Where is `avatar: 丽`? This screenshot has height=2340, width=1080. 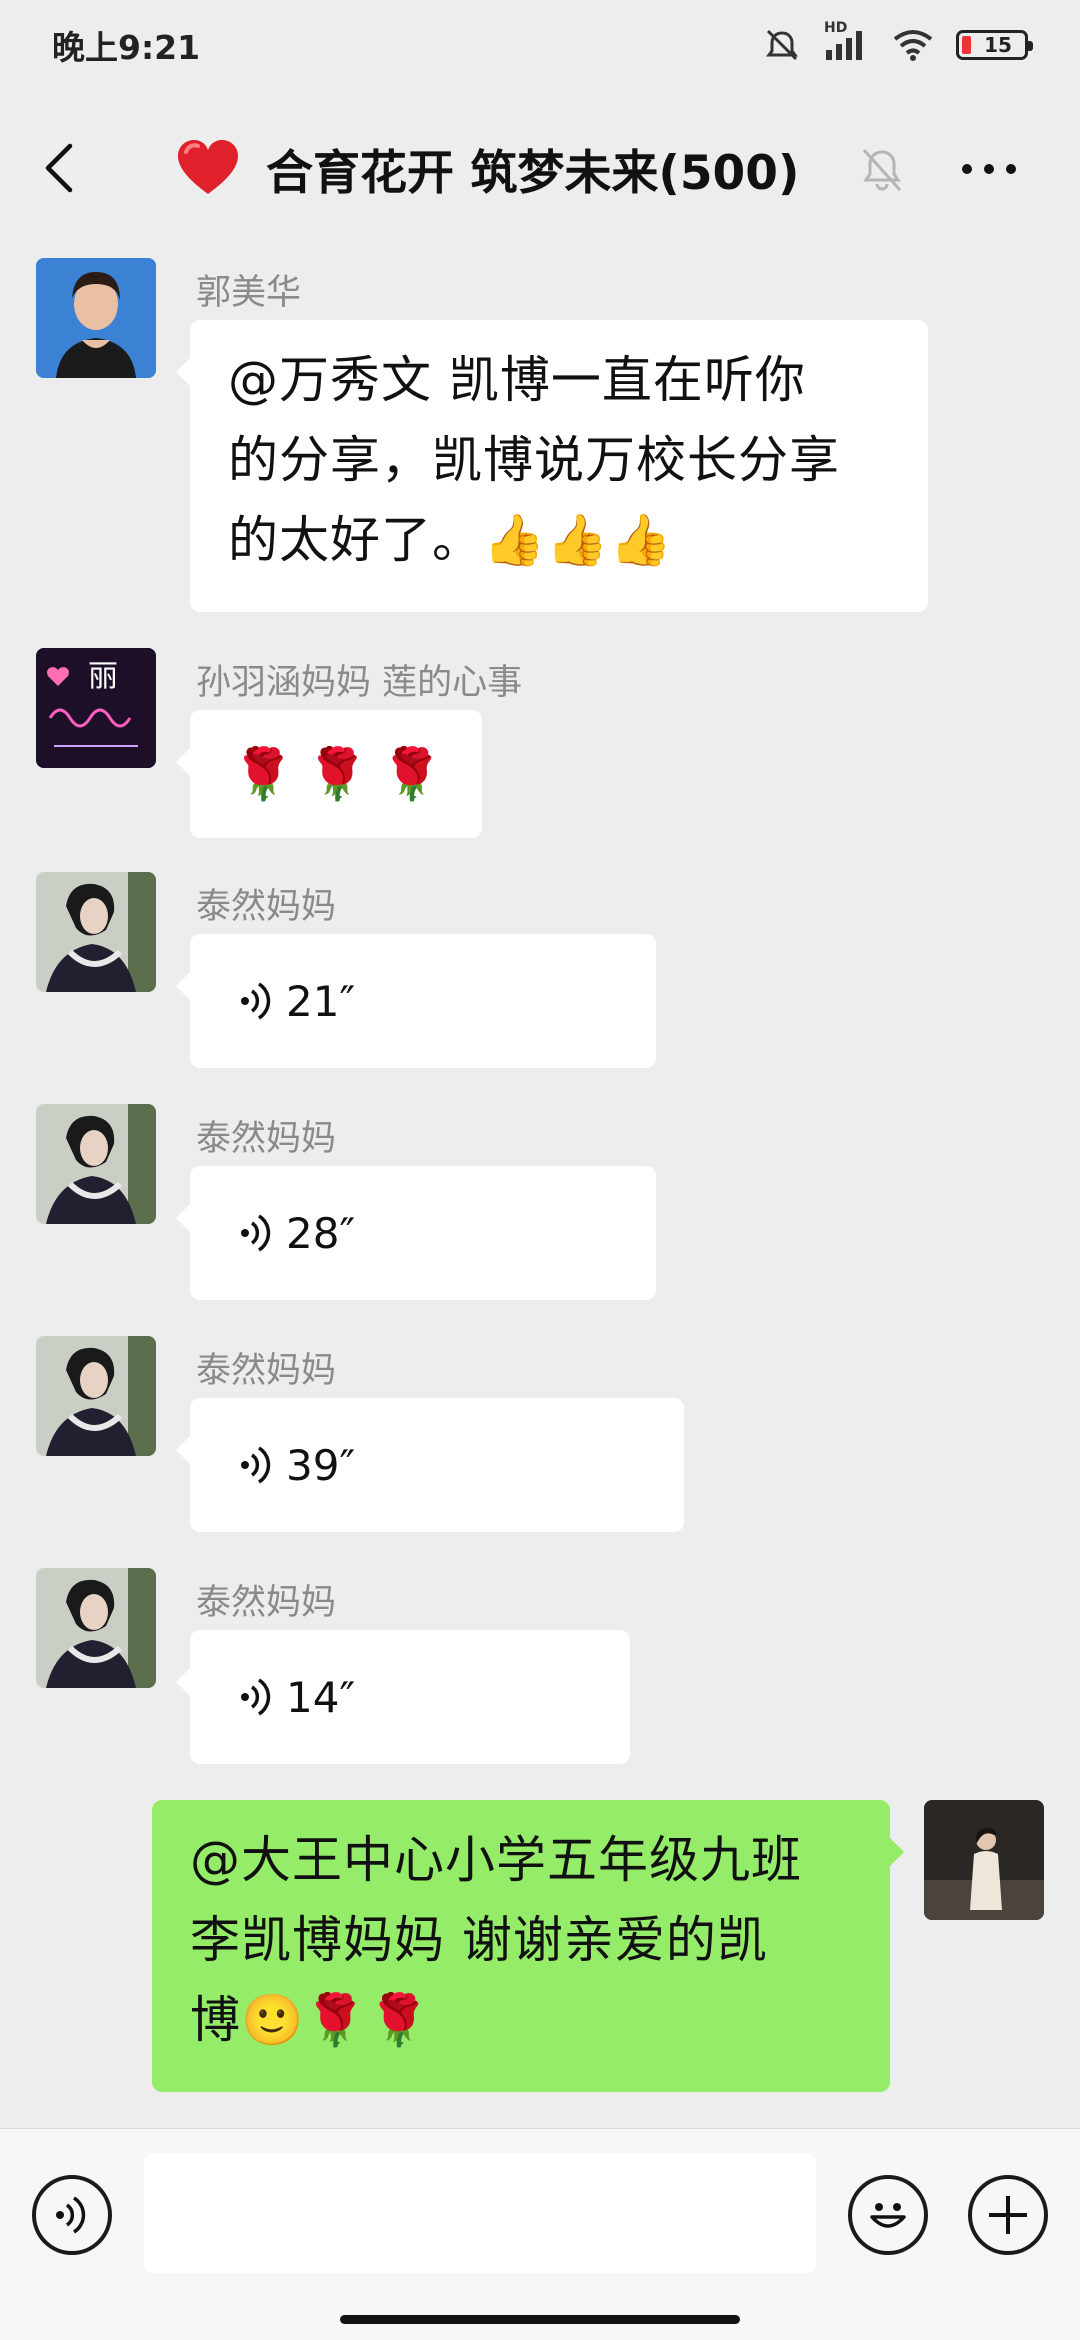 avatar: 丽 is located at coordinates (96, 708).